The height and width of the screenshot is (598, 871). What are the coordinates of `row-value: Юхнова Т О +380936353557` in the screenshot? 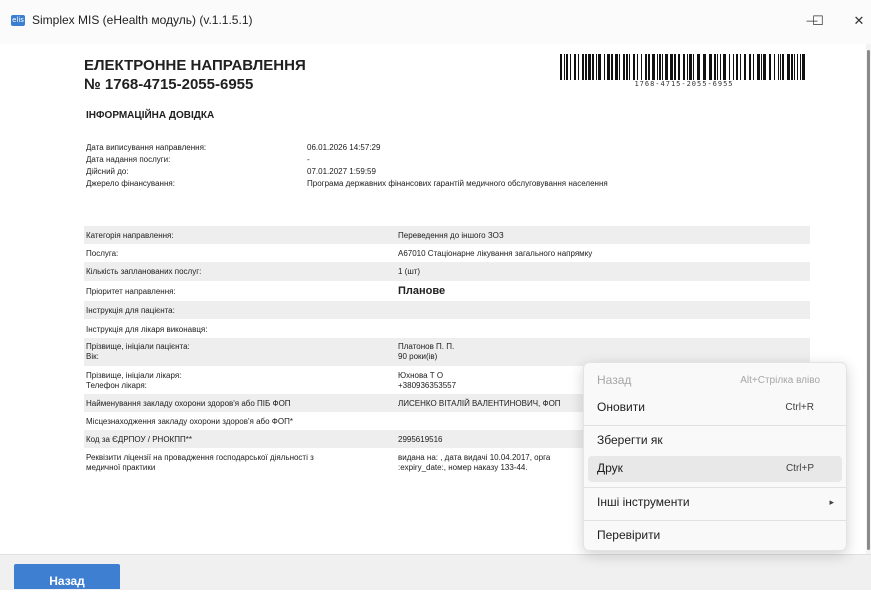 It's located at (427, 381).